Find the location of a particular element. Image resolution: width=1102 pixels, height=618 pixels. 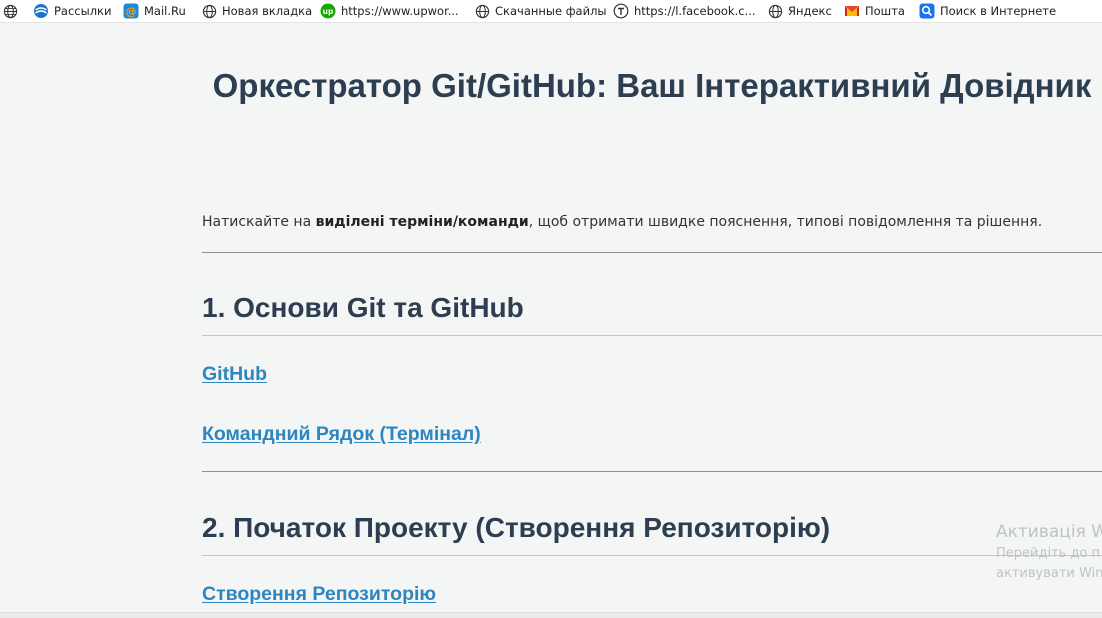

gmail-icon is located at coordinates (852, 11).